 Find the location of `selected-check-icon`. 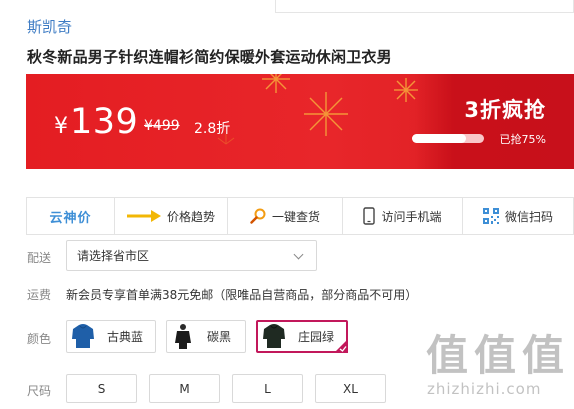

selected-check-icon is located at coordinates (341, 346).